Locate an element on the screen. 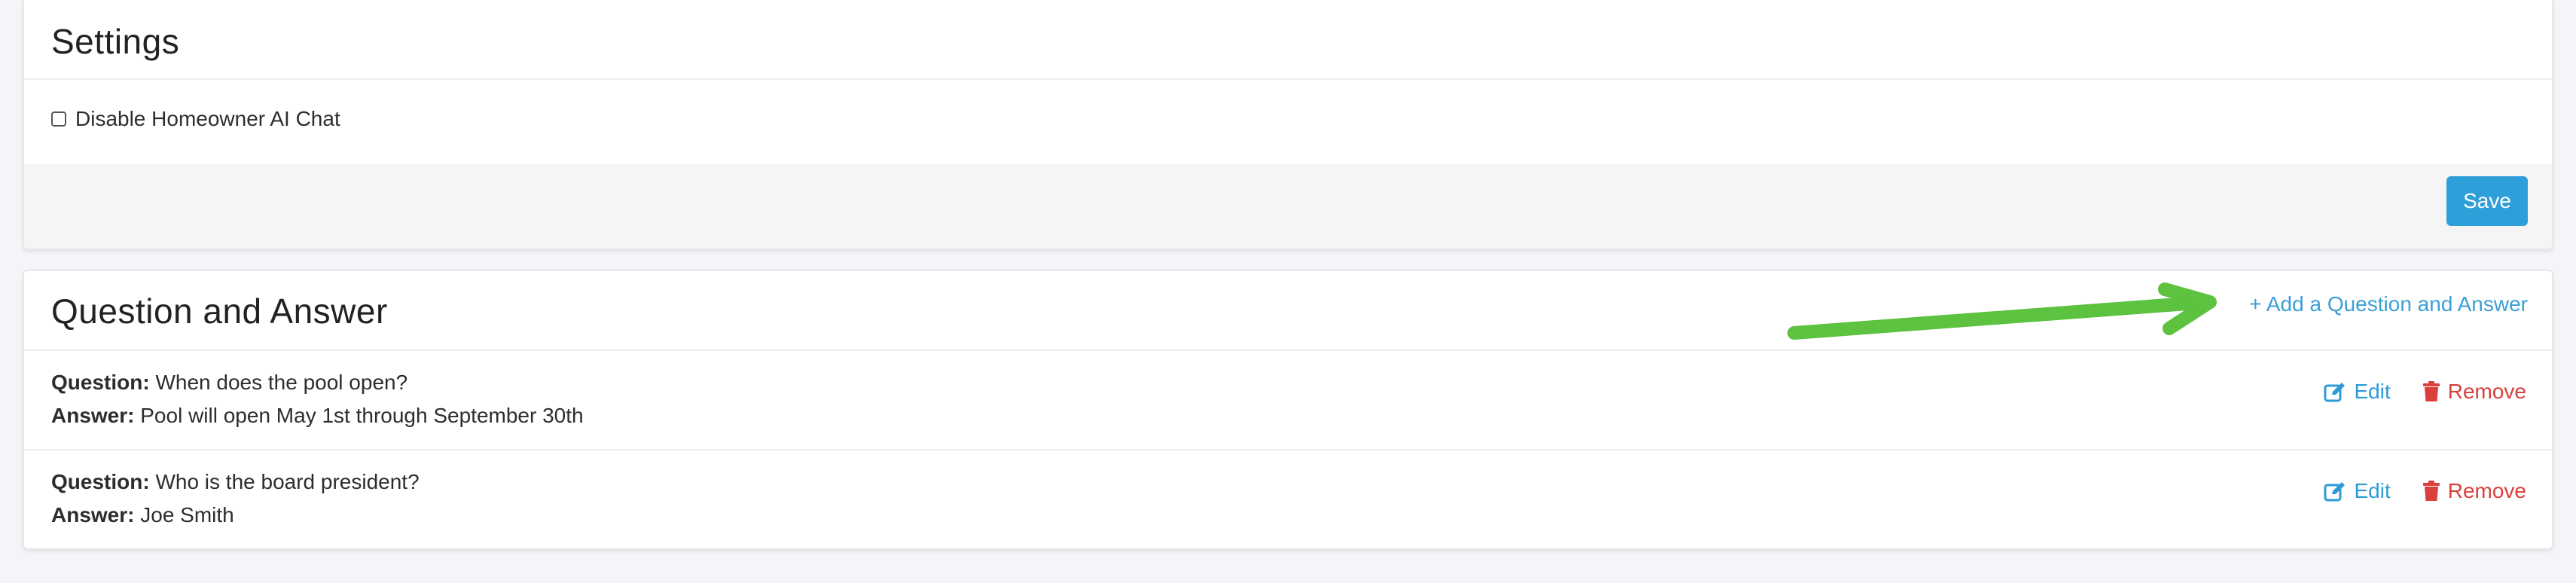 The height and width of the screenshot is (583, 2576). answer-line: Answer: Joe Smith is located at coordinates (142, 515).